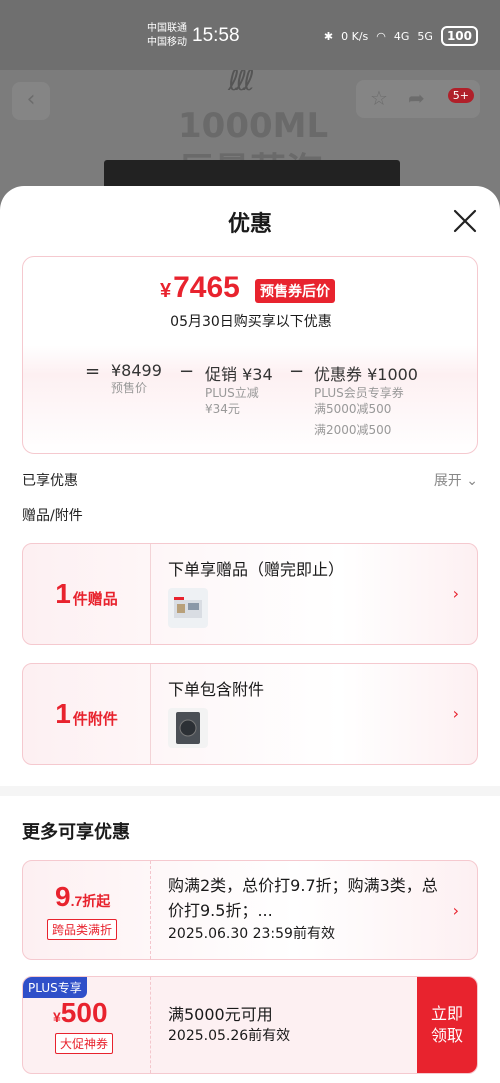 The image size is (500, 1083). I want to click on price-note: 05月30日购买享以下优惠, so click(251, 322).